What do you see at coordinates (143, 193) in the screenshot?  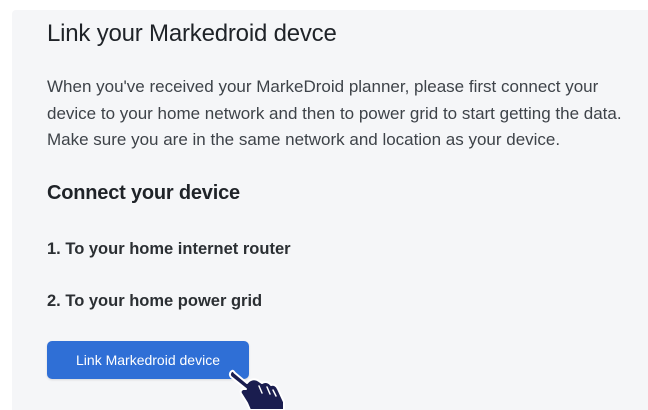 I see `section-title: Connect your device` at bounding box center [143, 193].